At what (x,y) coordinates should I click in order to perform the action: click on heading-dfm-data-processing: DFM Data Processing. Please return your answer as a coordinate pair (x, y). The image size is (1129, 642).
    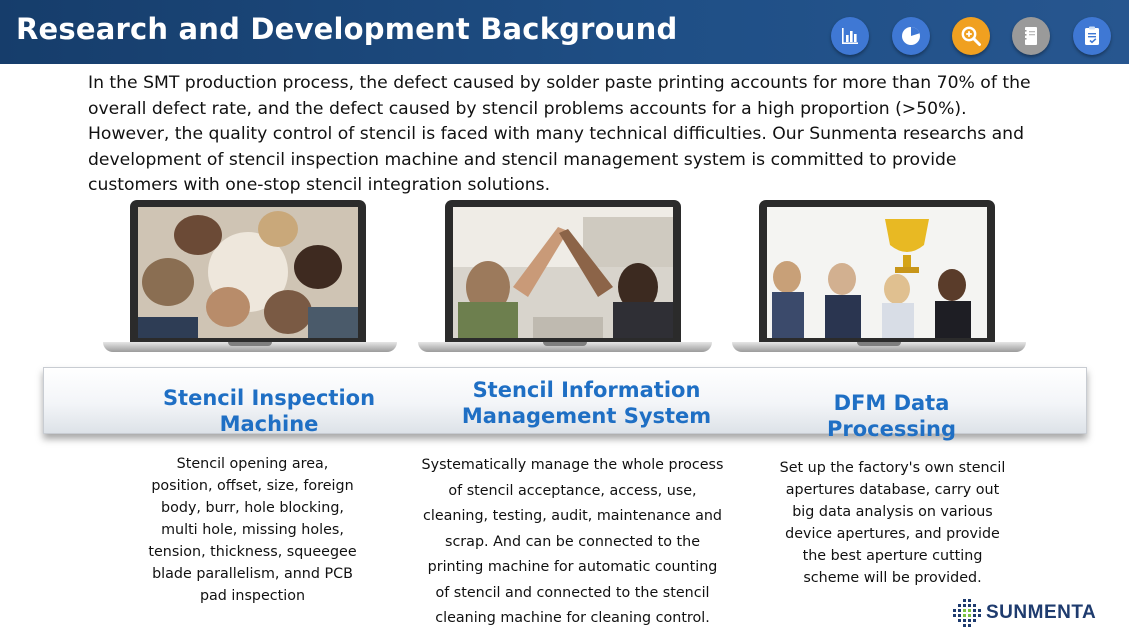
    Looking at the image, I should click on (891, 416).